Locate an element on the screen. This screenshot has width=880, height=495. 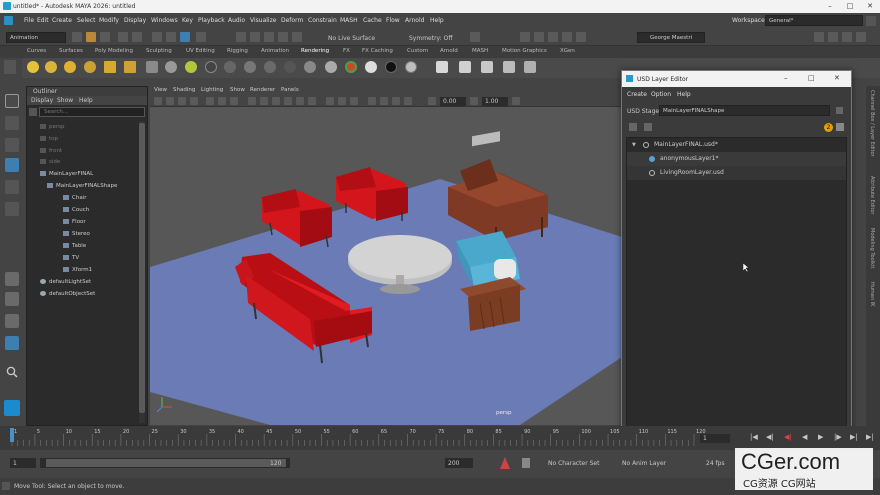
batch-render-icon is located at coordinates (509, 67).